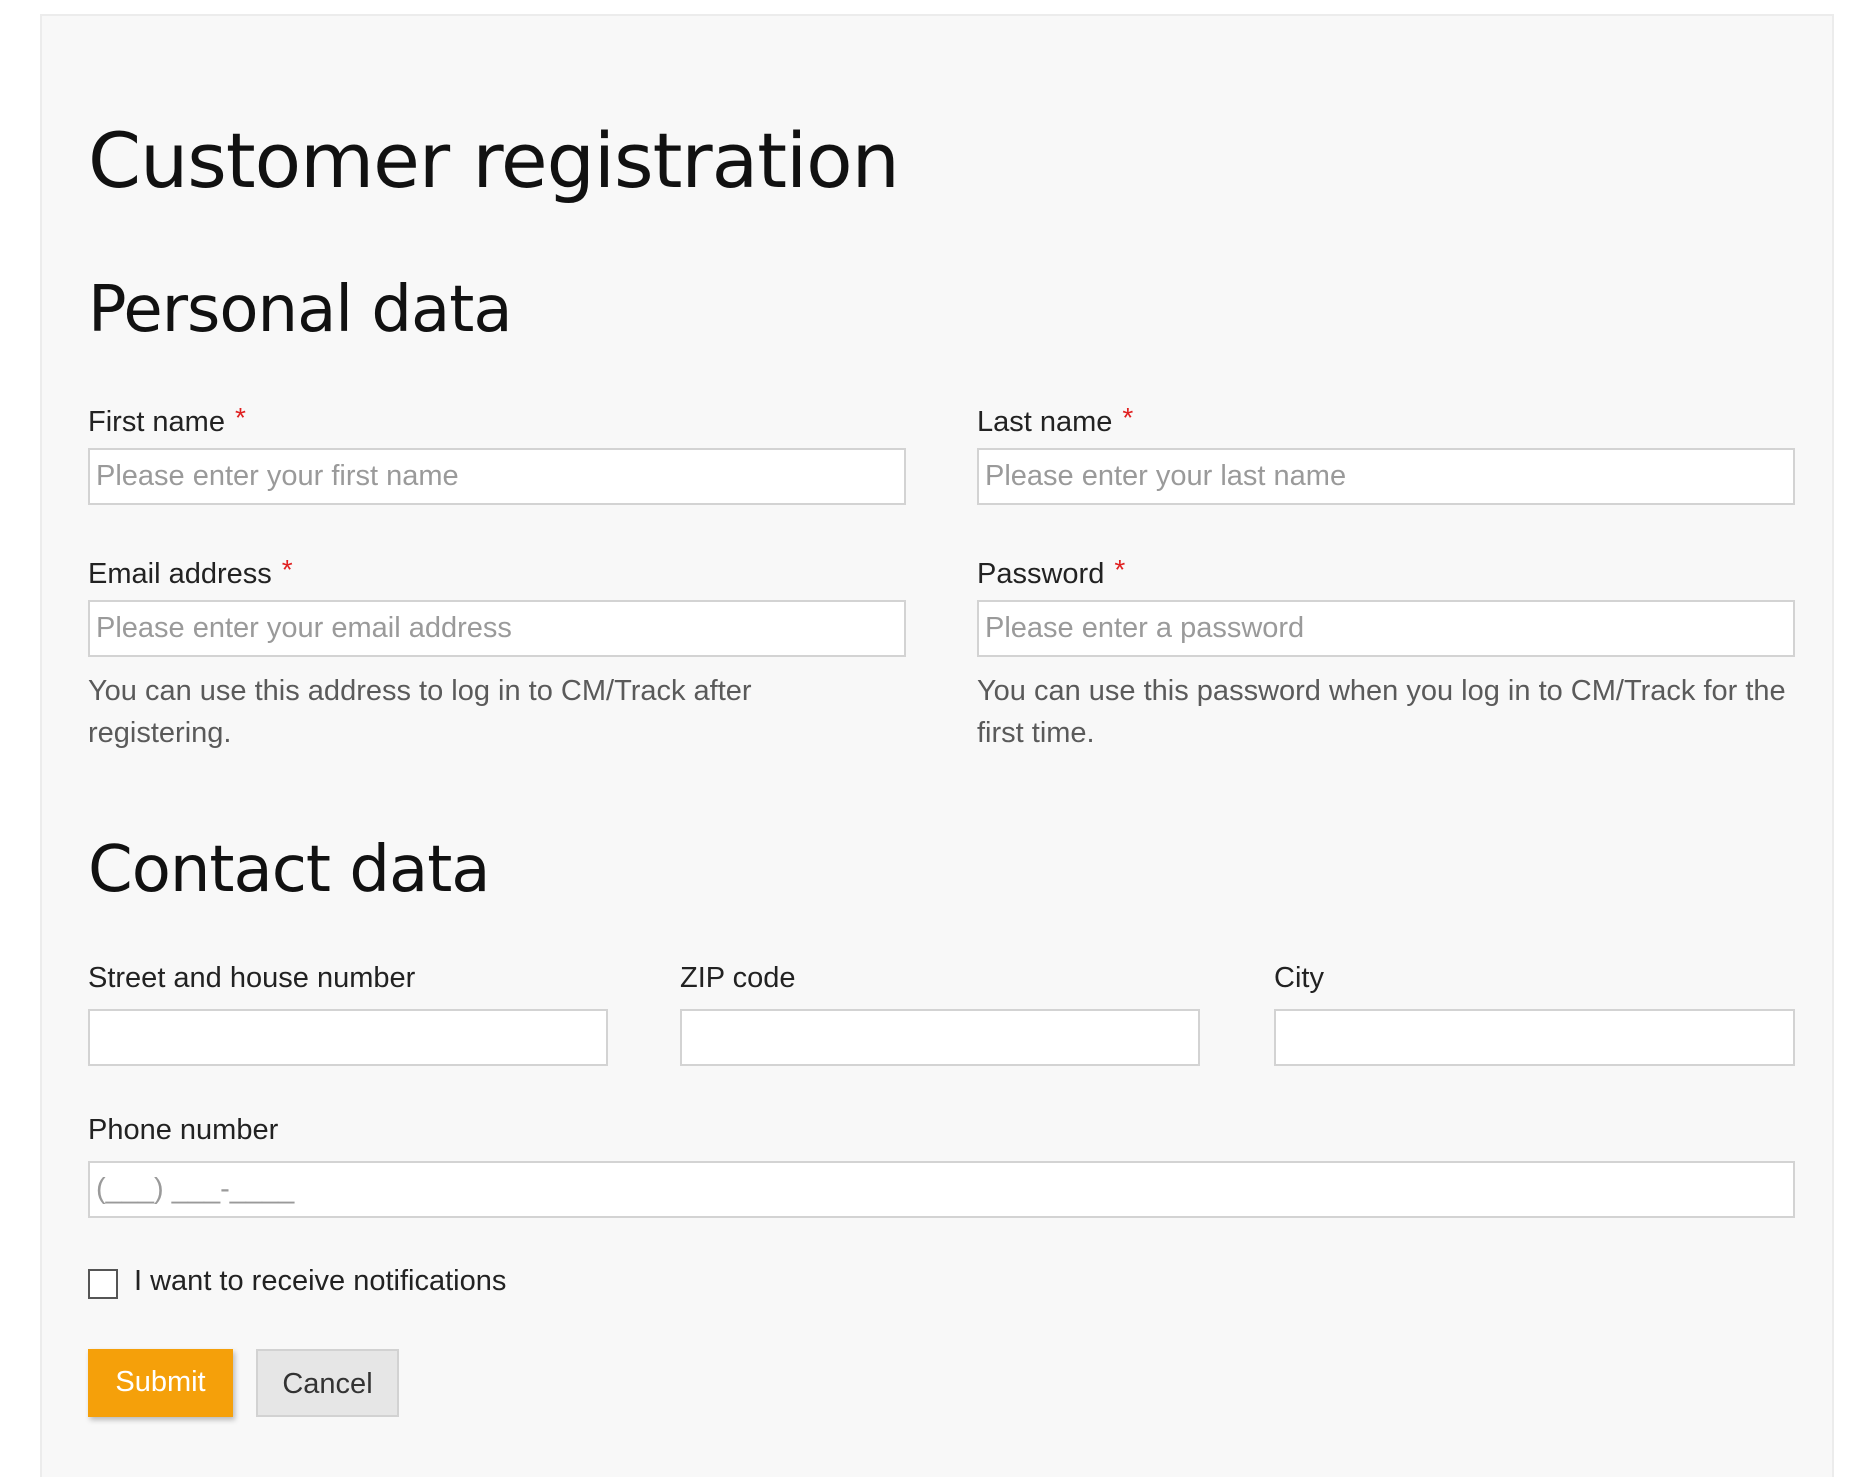  I want to click on email-label-text: Email address, so click(180, 574).